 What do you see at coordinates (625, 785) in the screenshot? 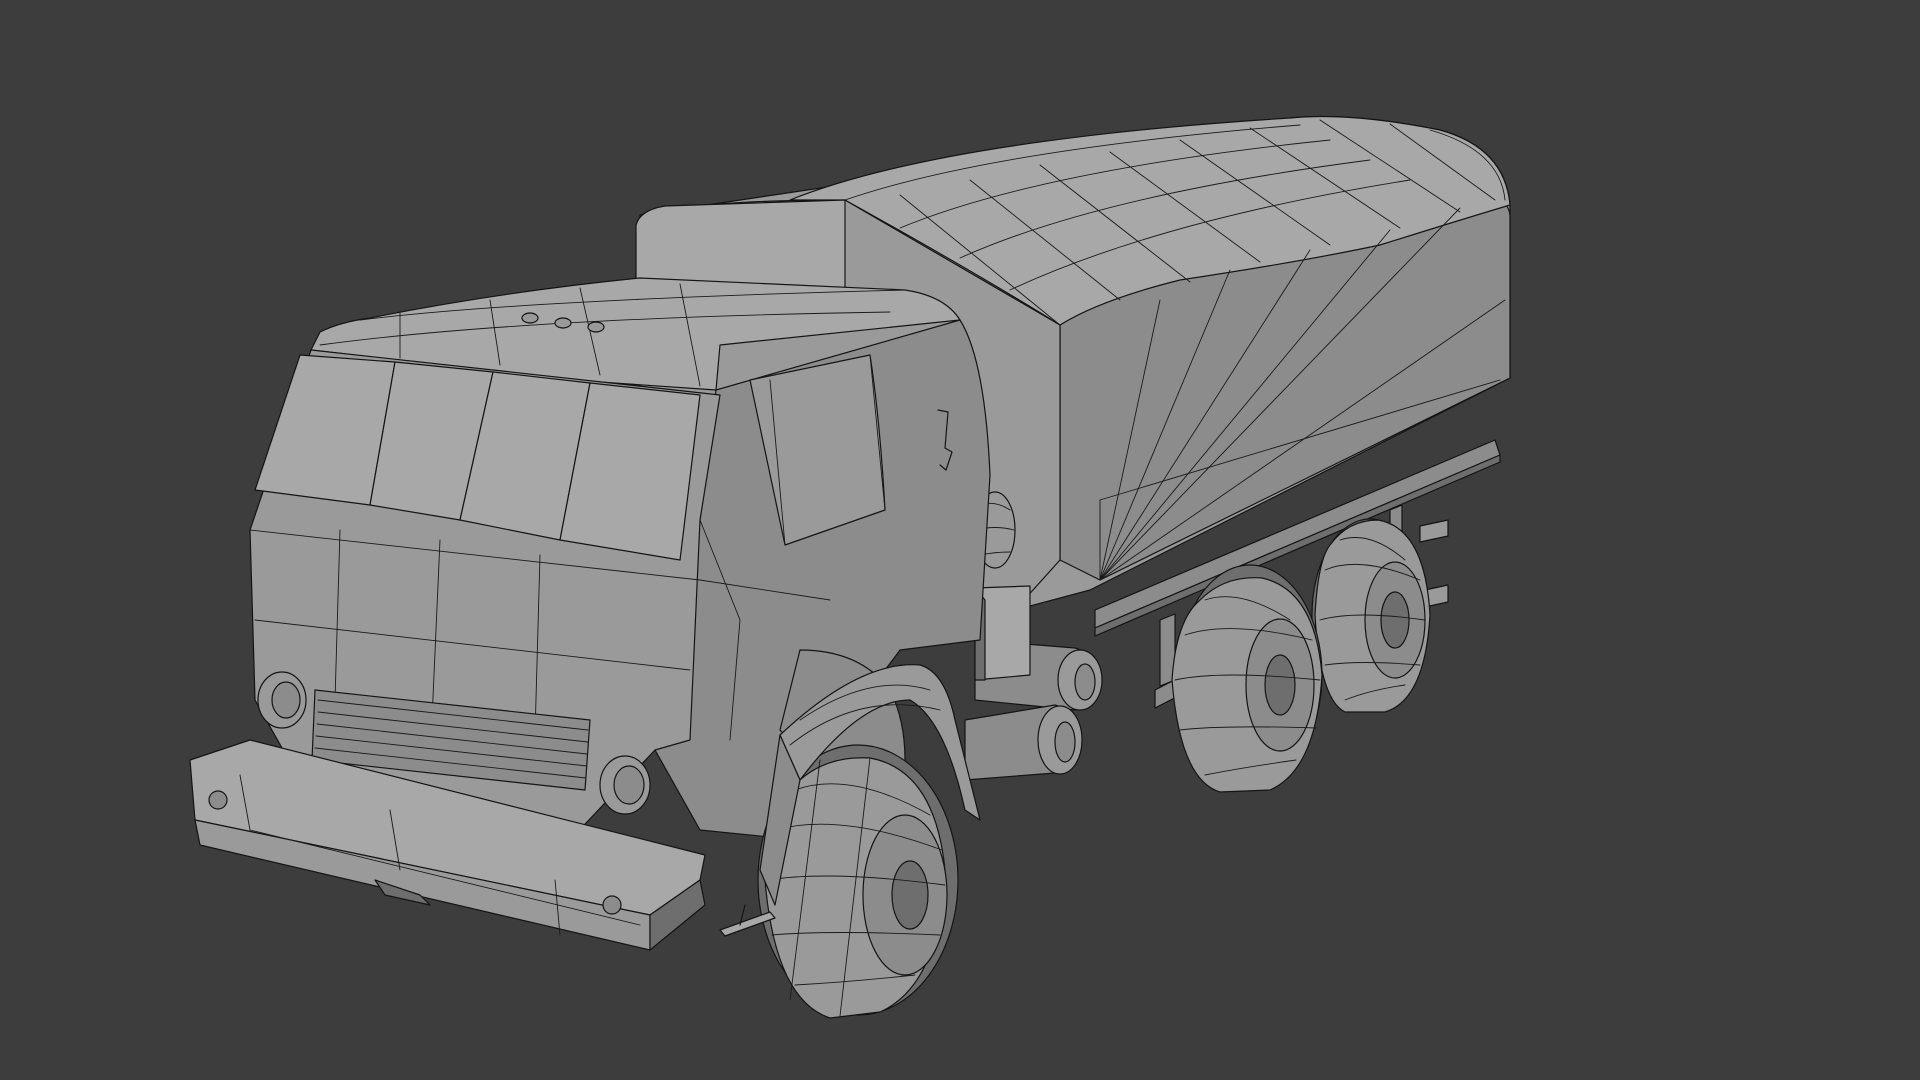
I see `headlight-right` at bounding box center [625, 785].